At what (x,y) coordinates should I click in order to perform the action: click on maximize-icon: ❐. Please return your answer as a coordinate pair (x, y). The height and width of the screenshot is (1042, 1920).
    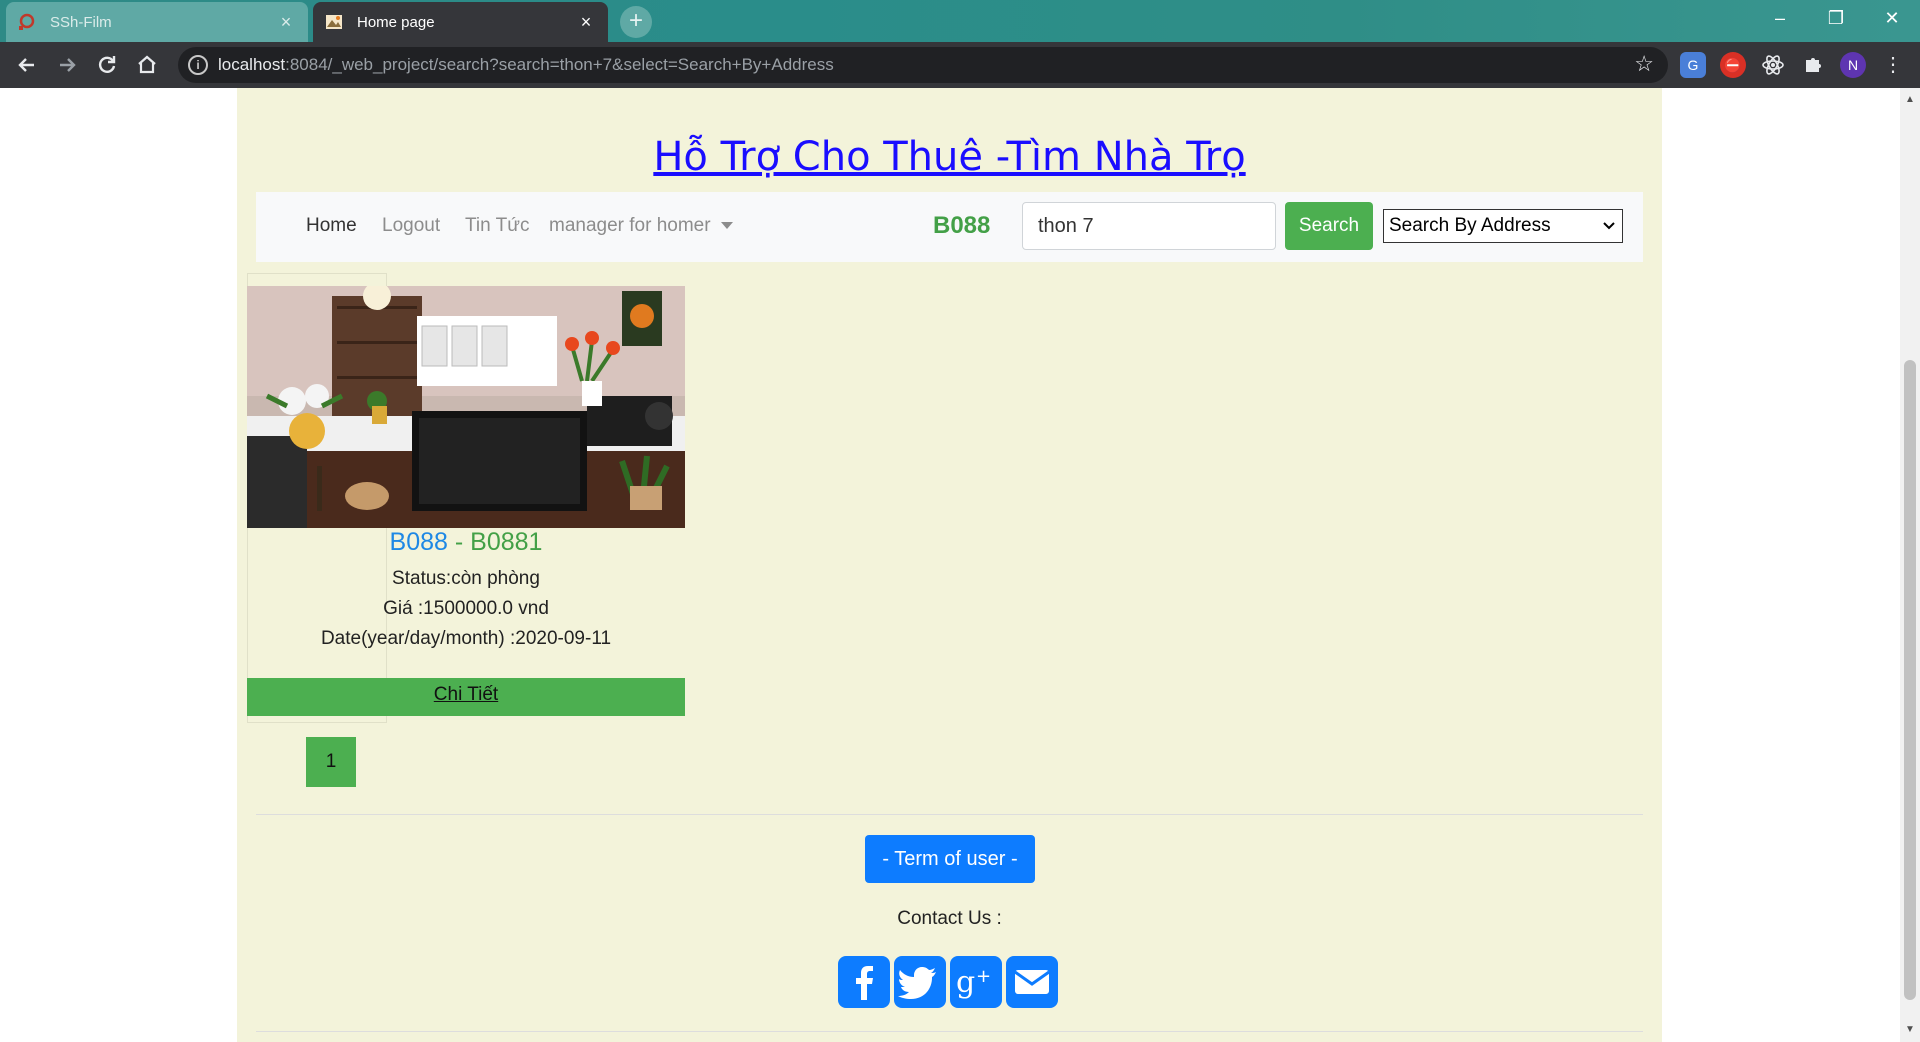
    Looking at the image, I should click on (1836, 18).